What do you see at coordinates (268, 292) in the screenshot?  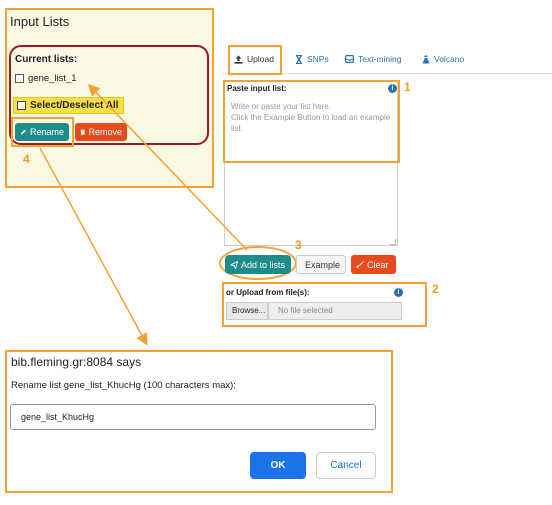 I see `upload-label: or Upload from file(s):` at bounding box center [268, 292].